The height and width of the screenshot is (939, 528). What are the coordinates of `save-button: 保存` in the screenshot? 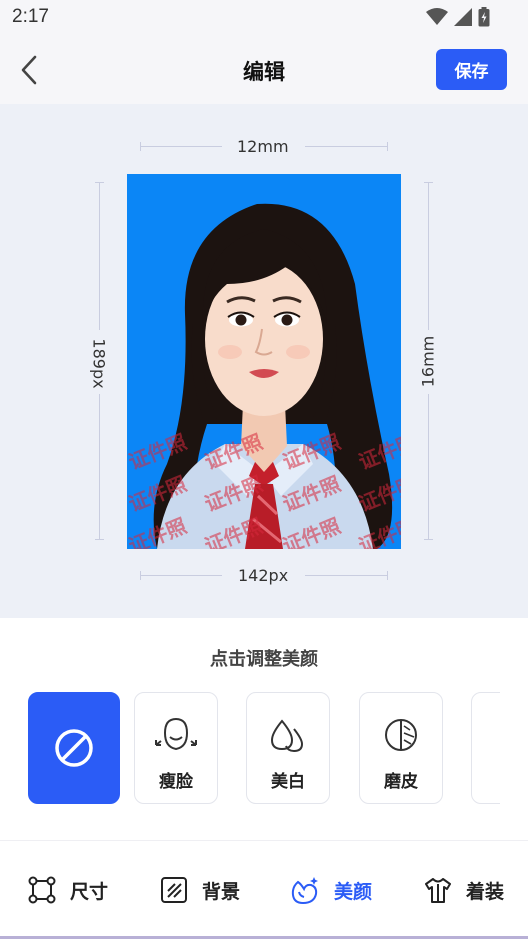 It's located at (471, 69).